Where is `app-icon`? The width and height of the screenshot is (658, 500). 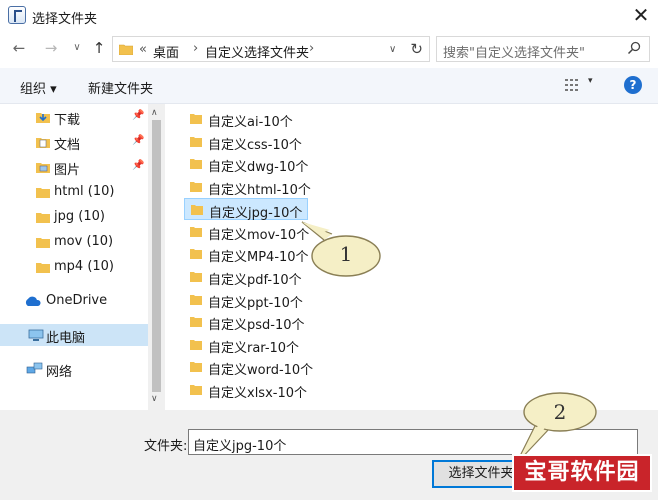 app-icon is located at coordinates (17, 15).